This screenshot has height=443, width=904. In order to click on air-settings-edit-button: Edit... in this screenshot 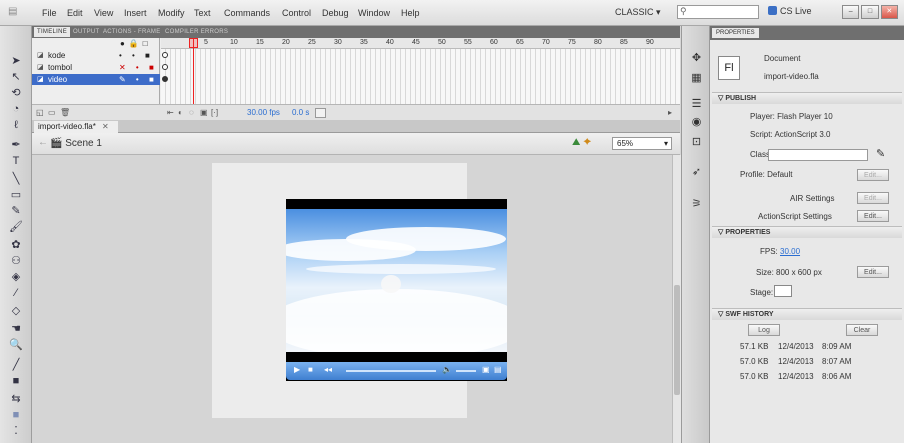, I will do `click(873, 198)`.